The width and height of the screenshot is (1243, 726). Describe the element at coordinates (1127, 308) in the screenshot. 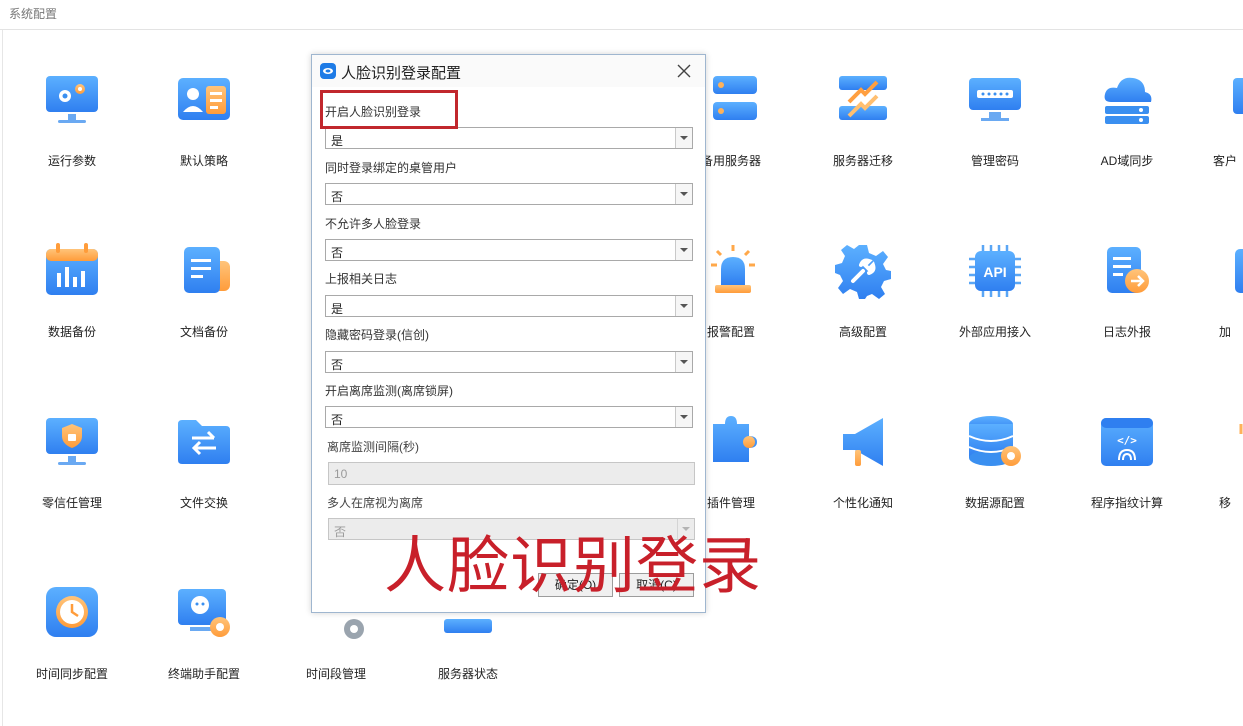

I see `tile-log-export: 日志外报` at that location.